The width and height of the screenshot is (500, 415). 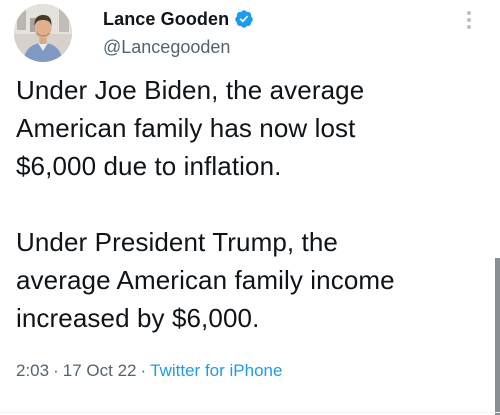 What do you see at coordinates (186, 128) in the screenshot?
I see `tweet-text-line: American family has now lost` at bounding box center [186, 128].